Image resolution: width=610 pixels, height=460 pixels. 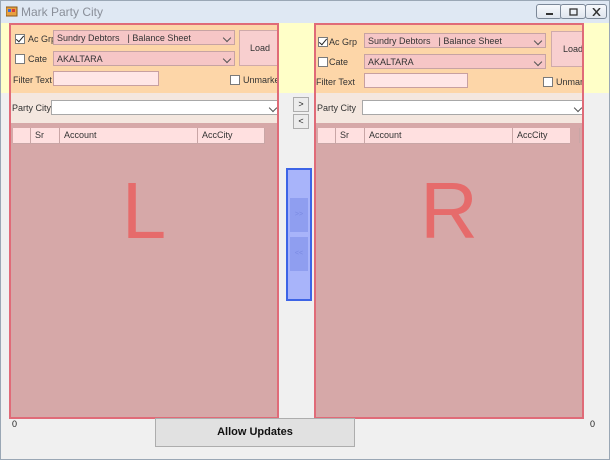 I want to click on left-cate-value: AKALTARA, so click(x=80, y=59).